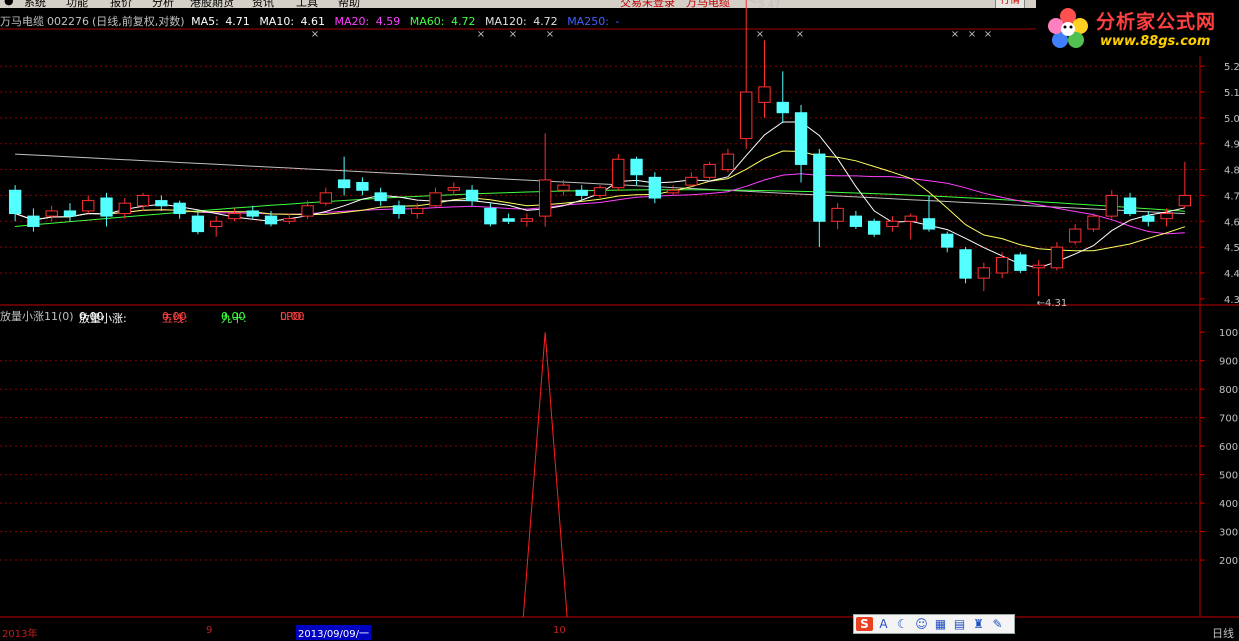 The width and height of the screenshot is (1239, 641). What do you see at coordinates (20, 634) in the screenshot?
I see `date-label-year: 2013年` at bounding box center [20, 634].